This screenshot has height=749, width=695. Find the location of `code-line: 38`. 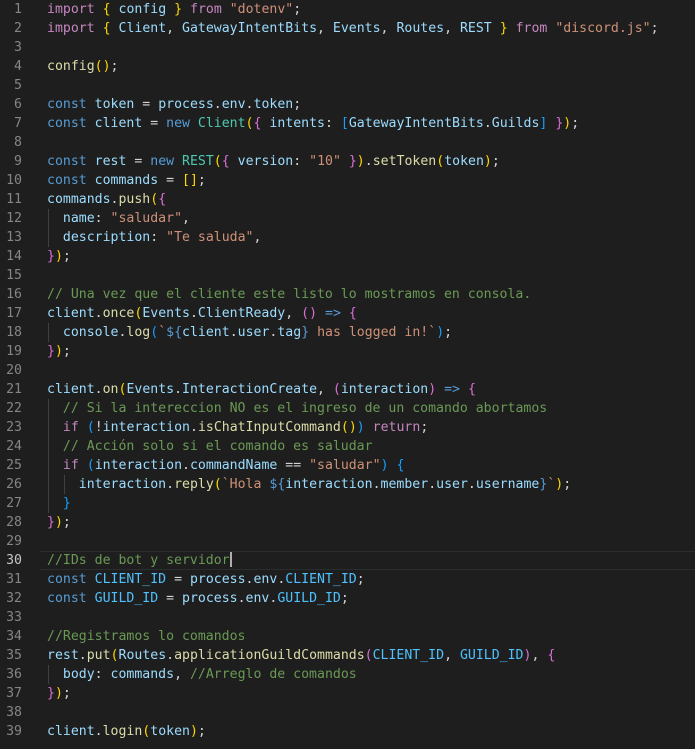

code-line: 38 is located at coordinates (347, 712).